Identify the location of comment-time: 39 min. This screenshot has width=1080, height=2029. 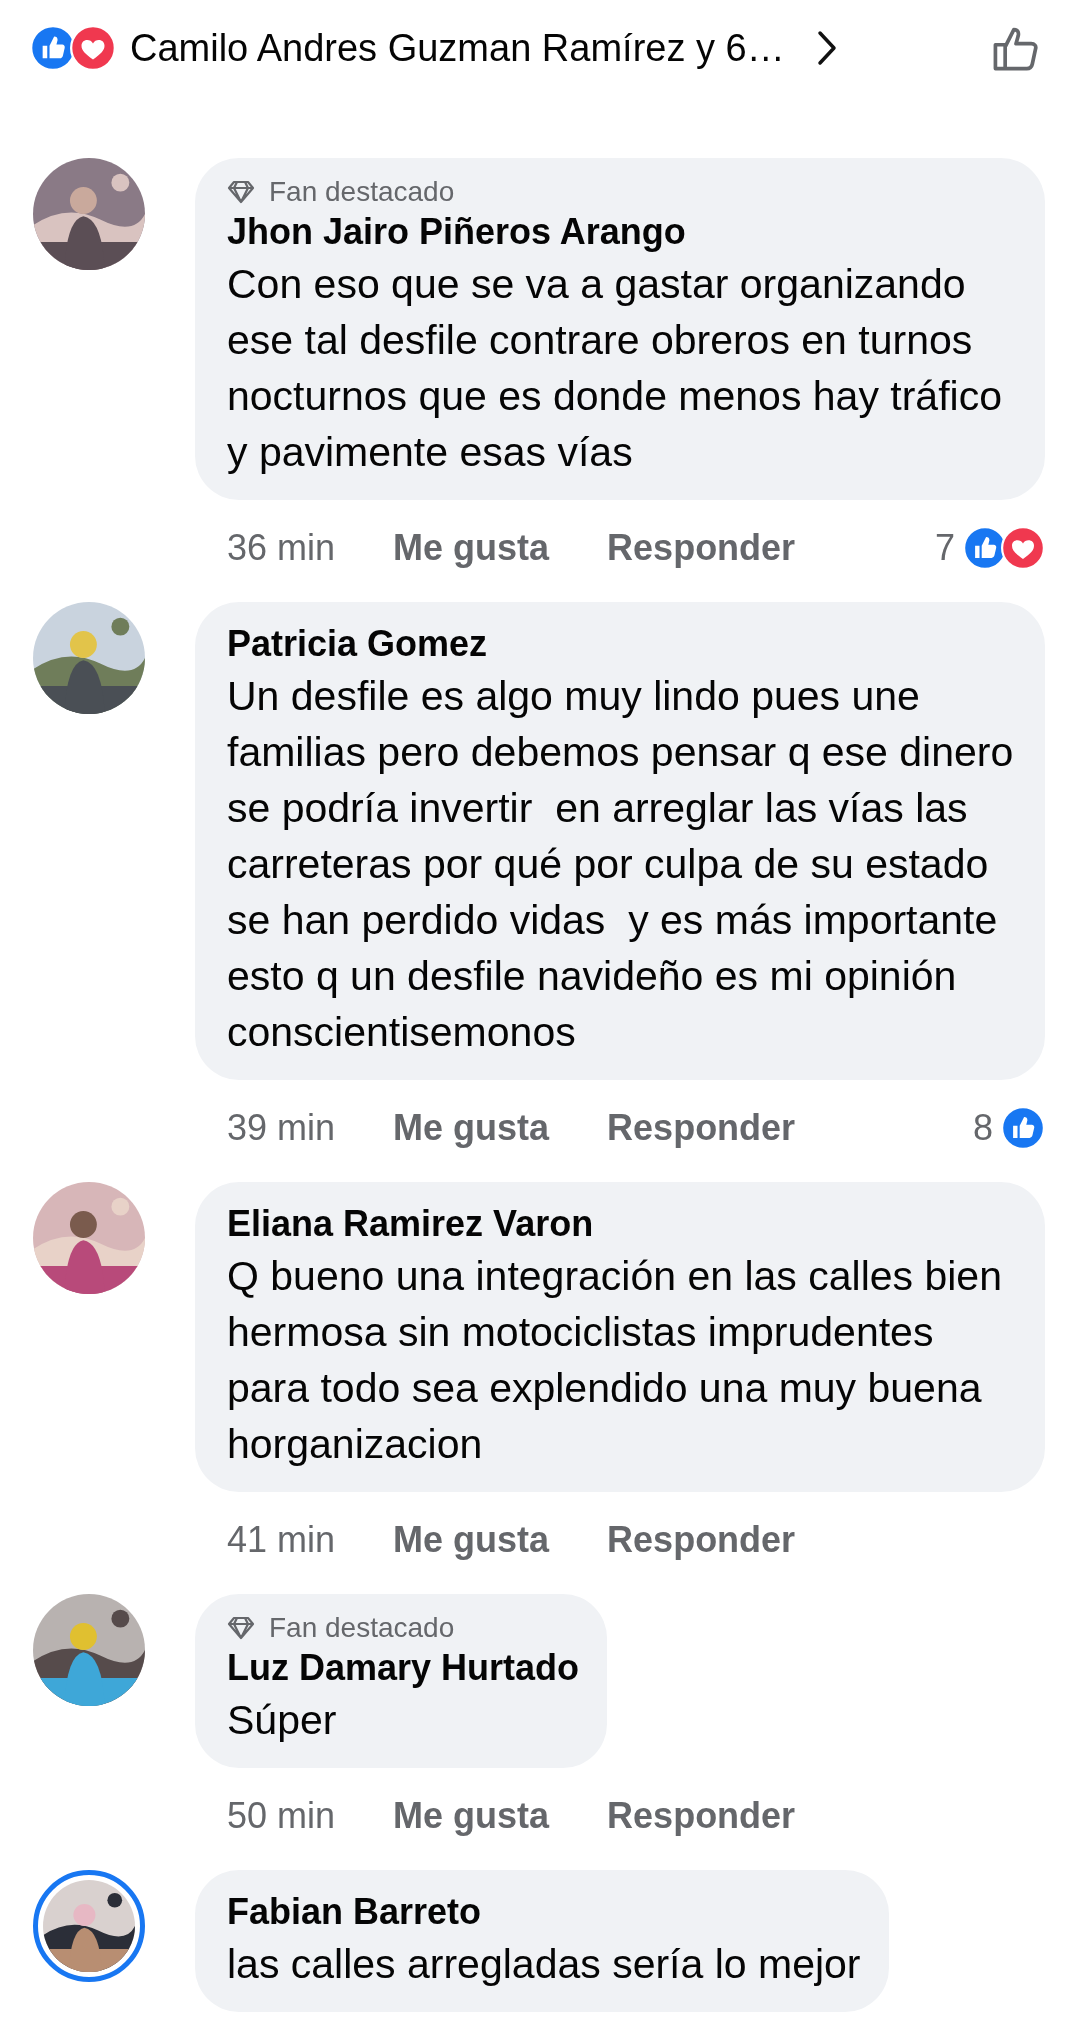
(281, 1128).